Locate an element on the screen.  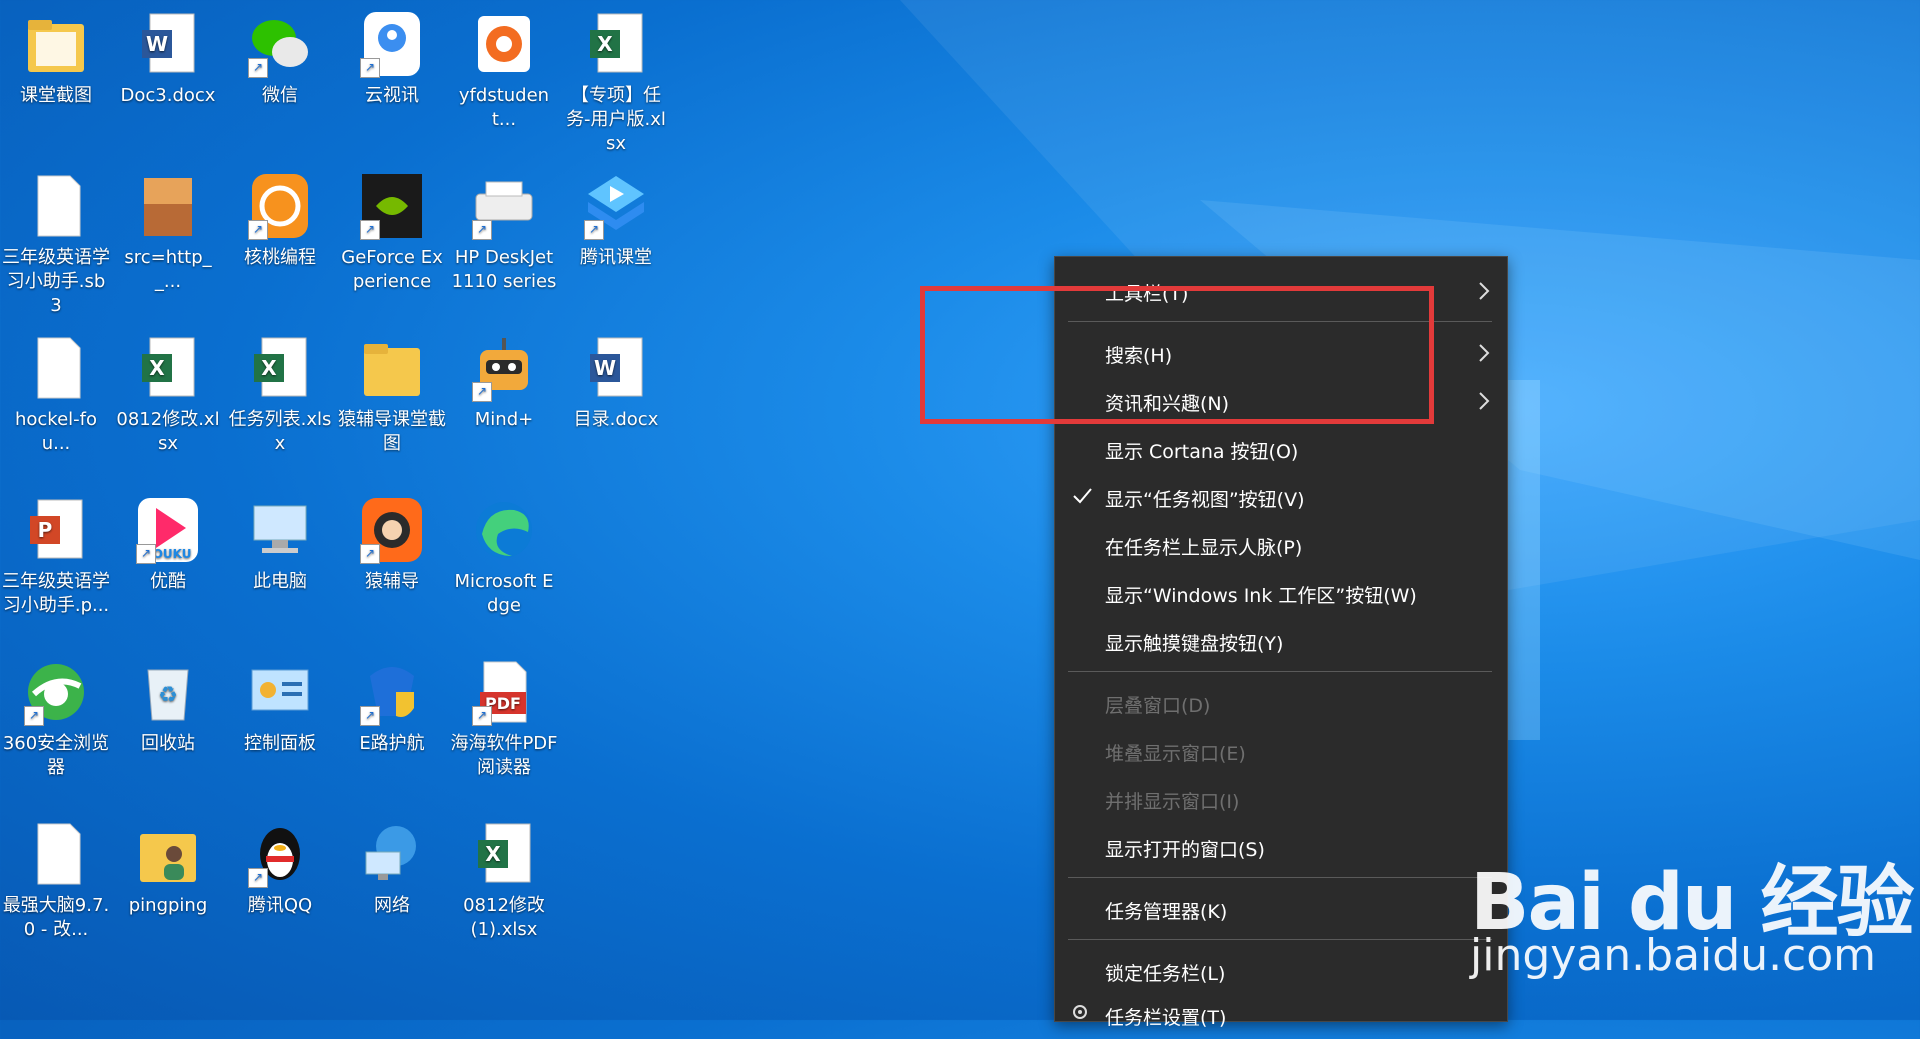
desktop-icon-hp-printer: ↗ HP DeskJet 1110 series is located at coordinates (504, 232).